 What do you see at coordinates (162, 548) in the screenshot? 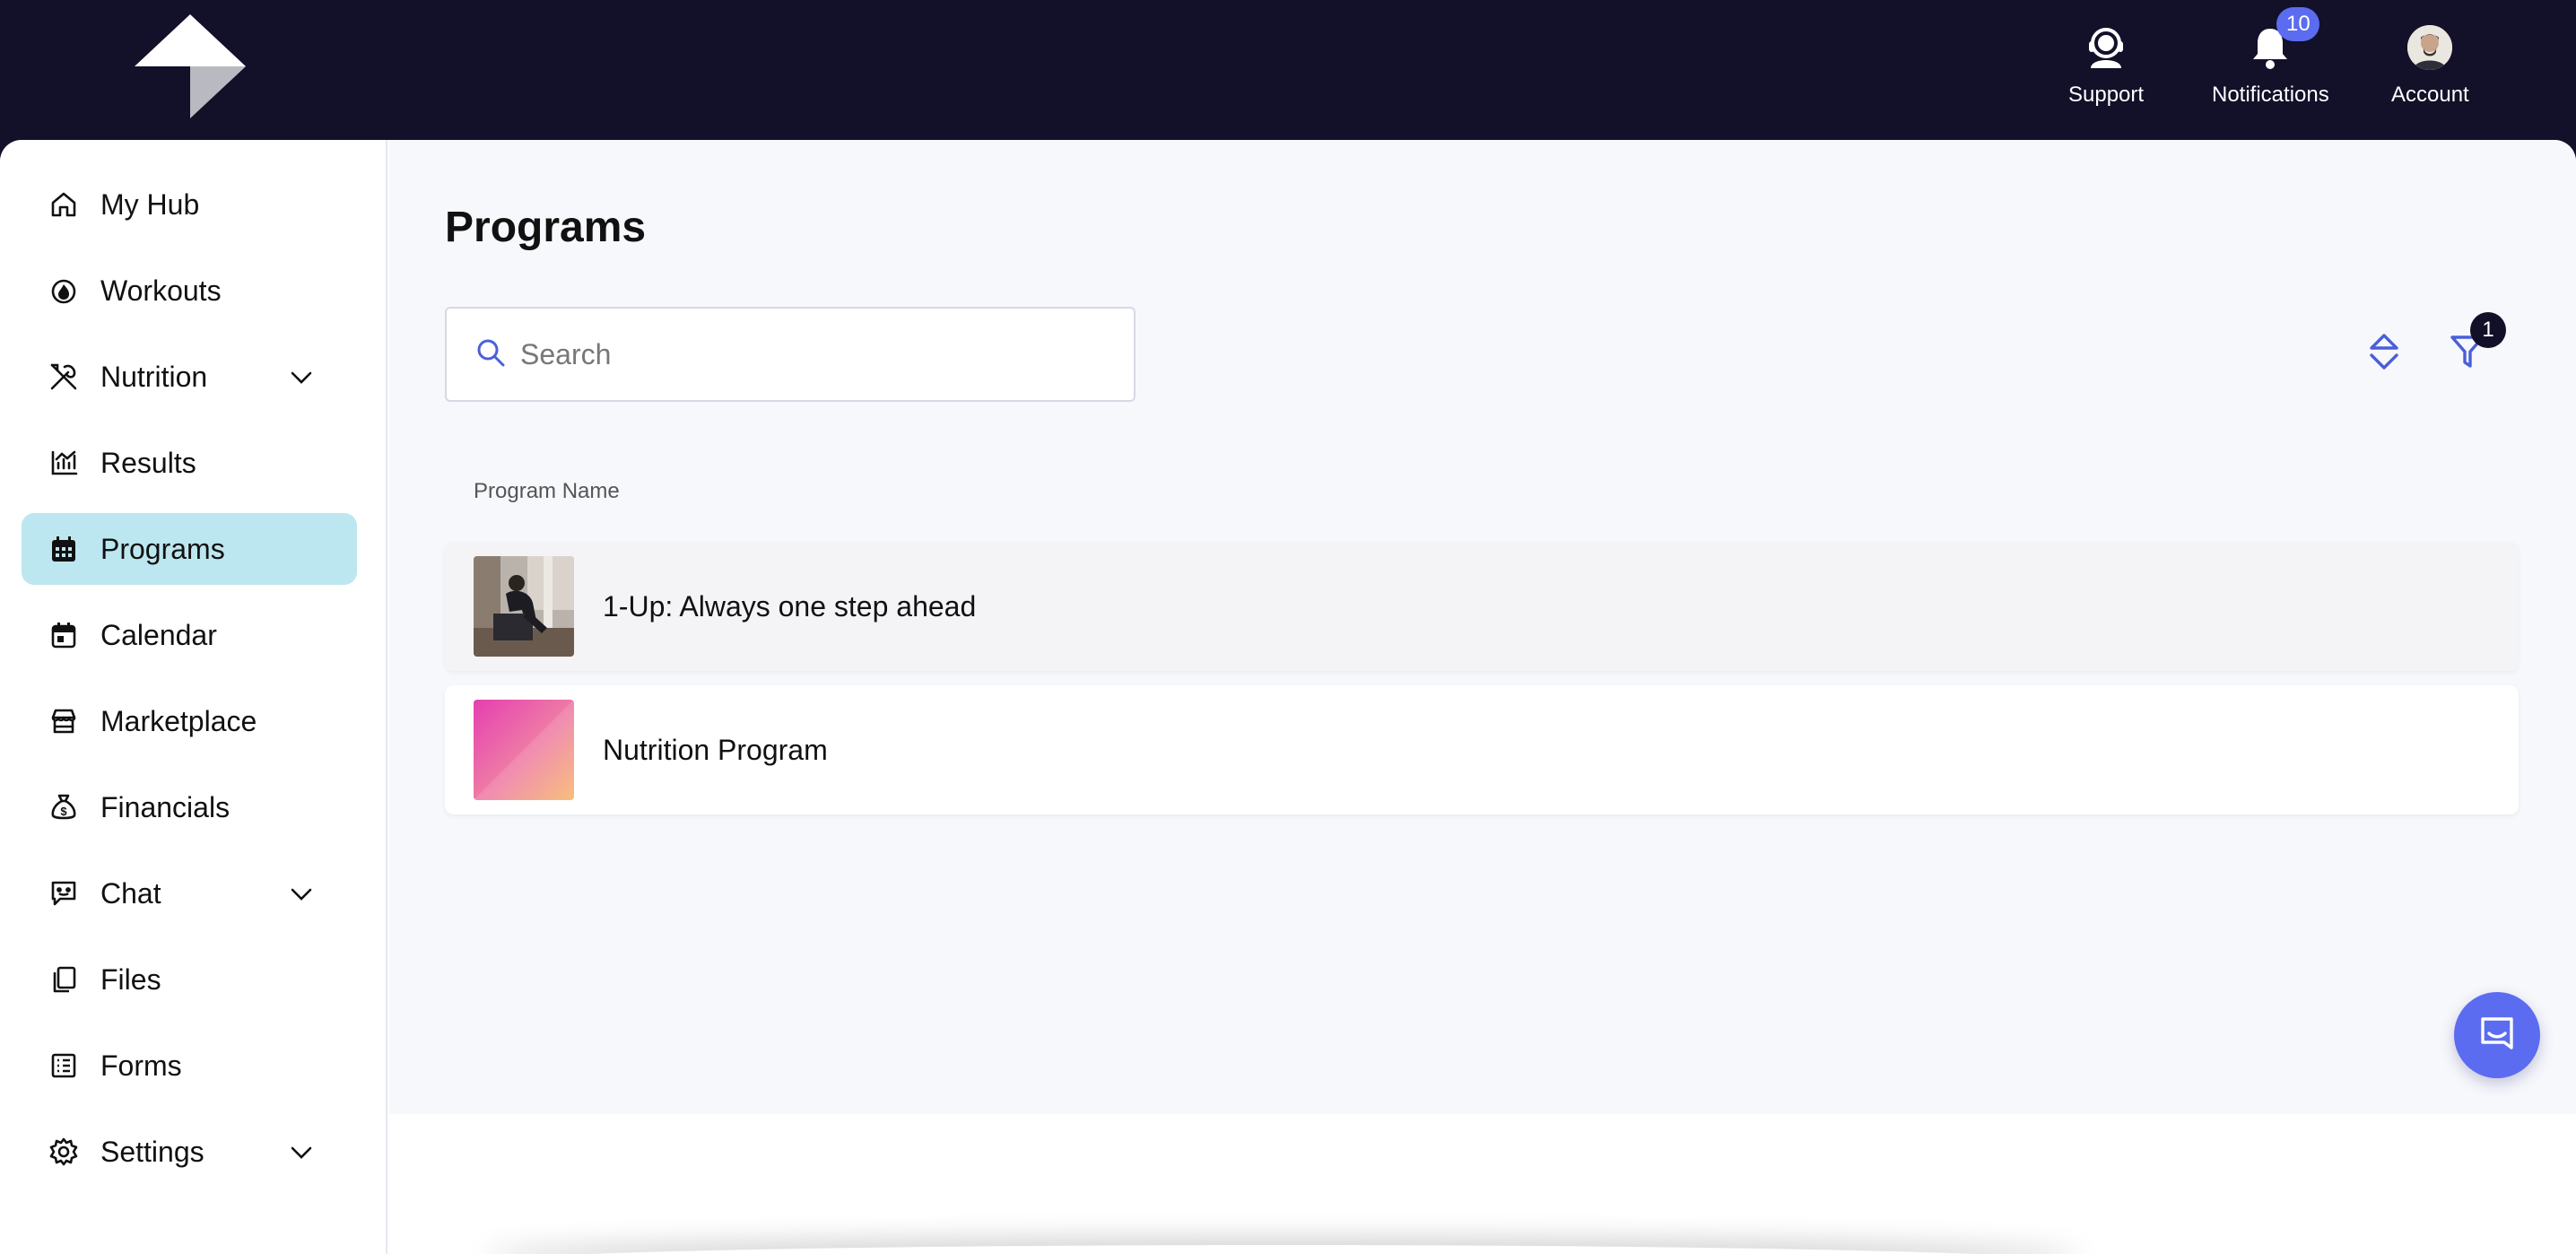
I see `sidebar-item-label: Programs` at bounding box center [162, 548].